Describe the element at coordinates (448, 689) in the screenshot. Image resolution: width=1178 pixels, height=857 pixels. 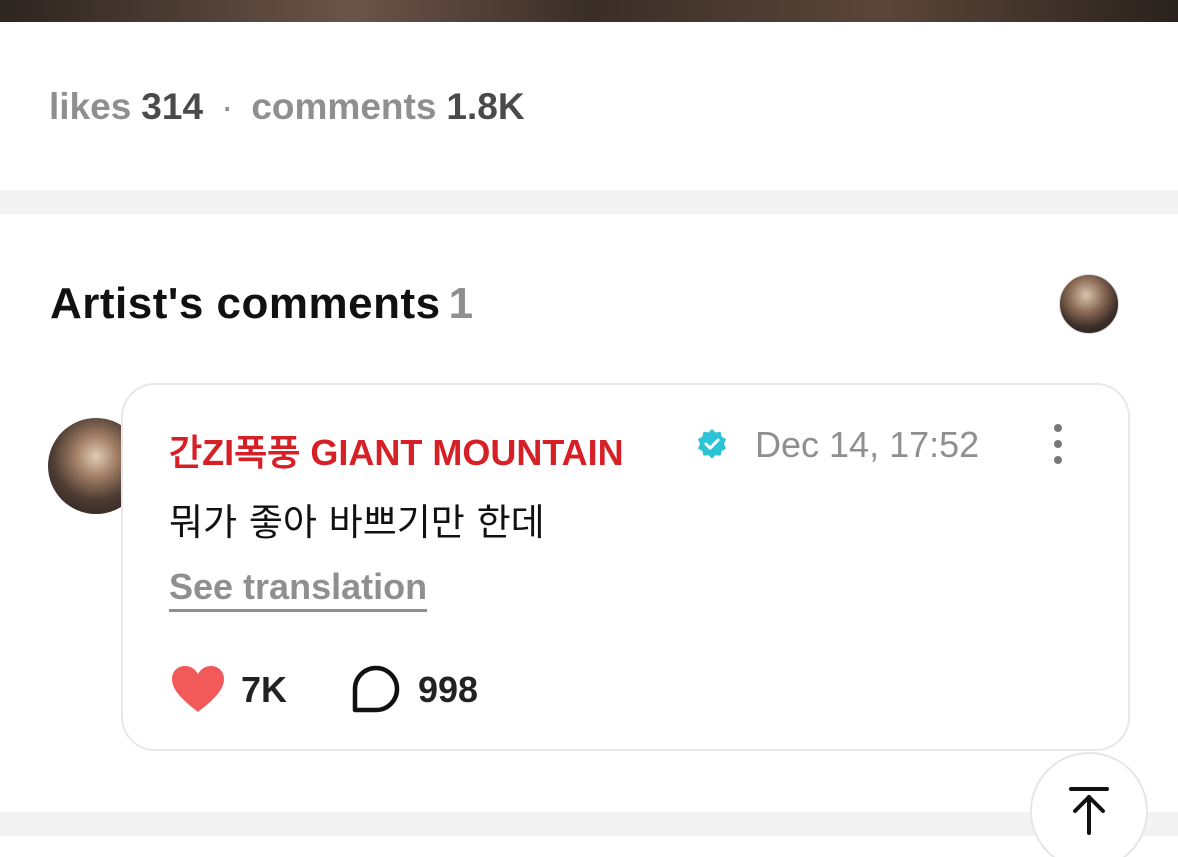
I see `comment-reply-count: 998` at that location.